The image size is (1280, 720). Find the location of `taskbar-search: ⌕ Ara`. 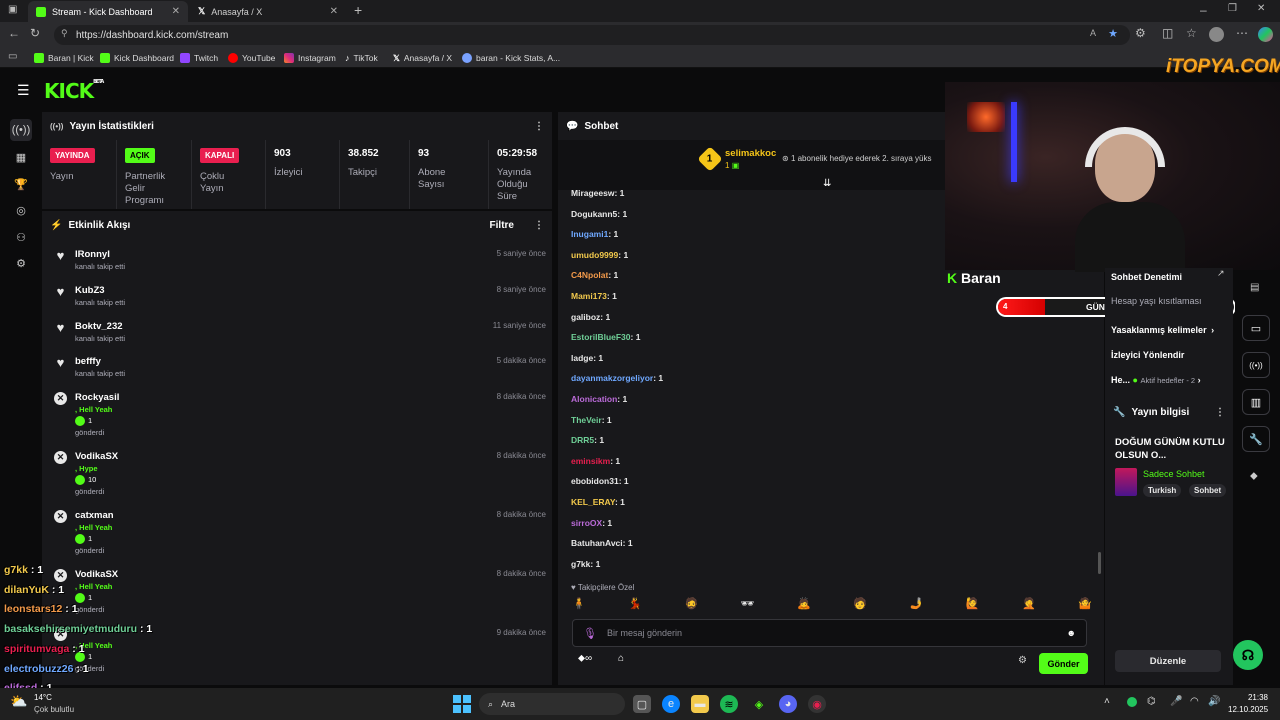

taskbar-search: ⌕ Ara is located at coordinates (552, 704).